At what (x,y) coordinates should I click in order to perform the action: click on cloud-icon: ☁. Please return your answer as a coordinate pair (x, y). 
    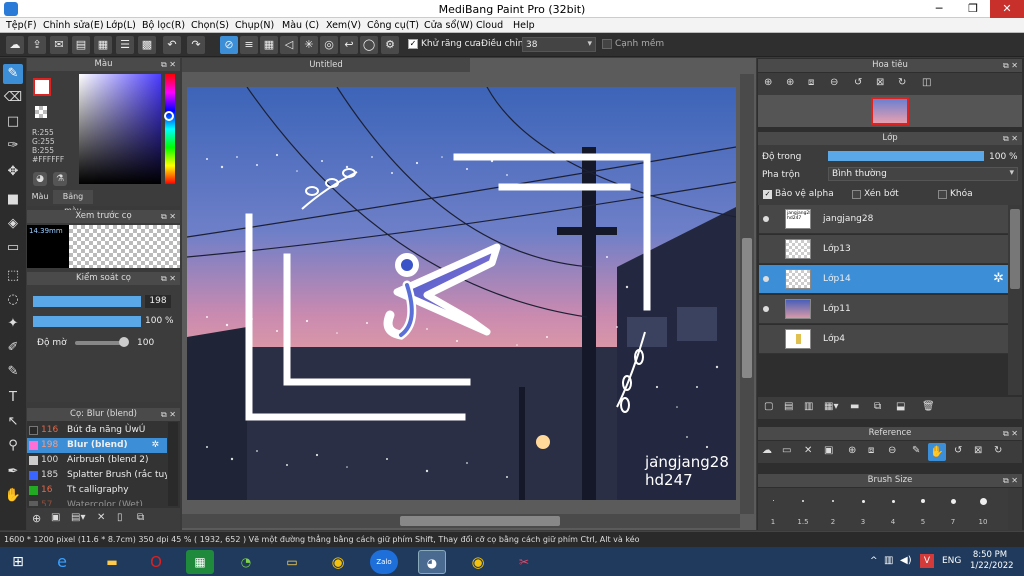
    Looking at the image, I should click on (767, 450).